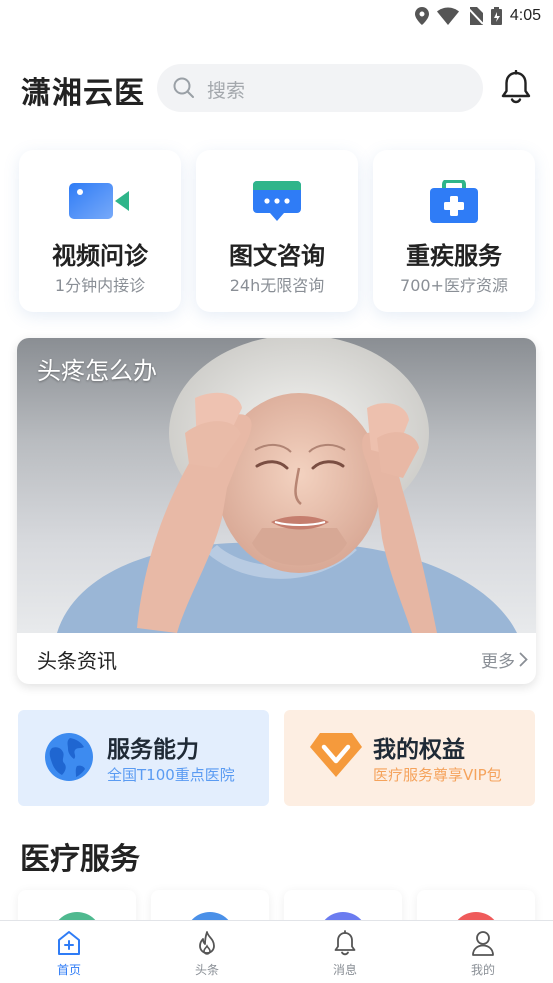 The image size is (553, 983). What do you see at coordinates (68, 970) in the screenshot?
I see `tab-label: 首页` at bounding box center [68, 970].